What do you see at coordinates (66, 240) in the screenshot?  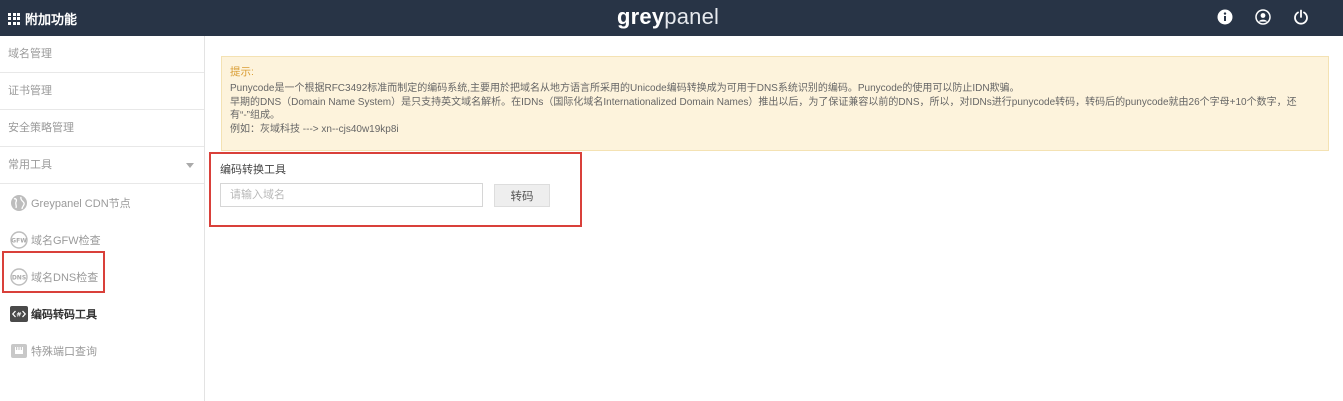 I see `sidebar-subitem-label: 域名GFW检查` at bounding box center [66, 240].